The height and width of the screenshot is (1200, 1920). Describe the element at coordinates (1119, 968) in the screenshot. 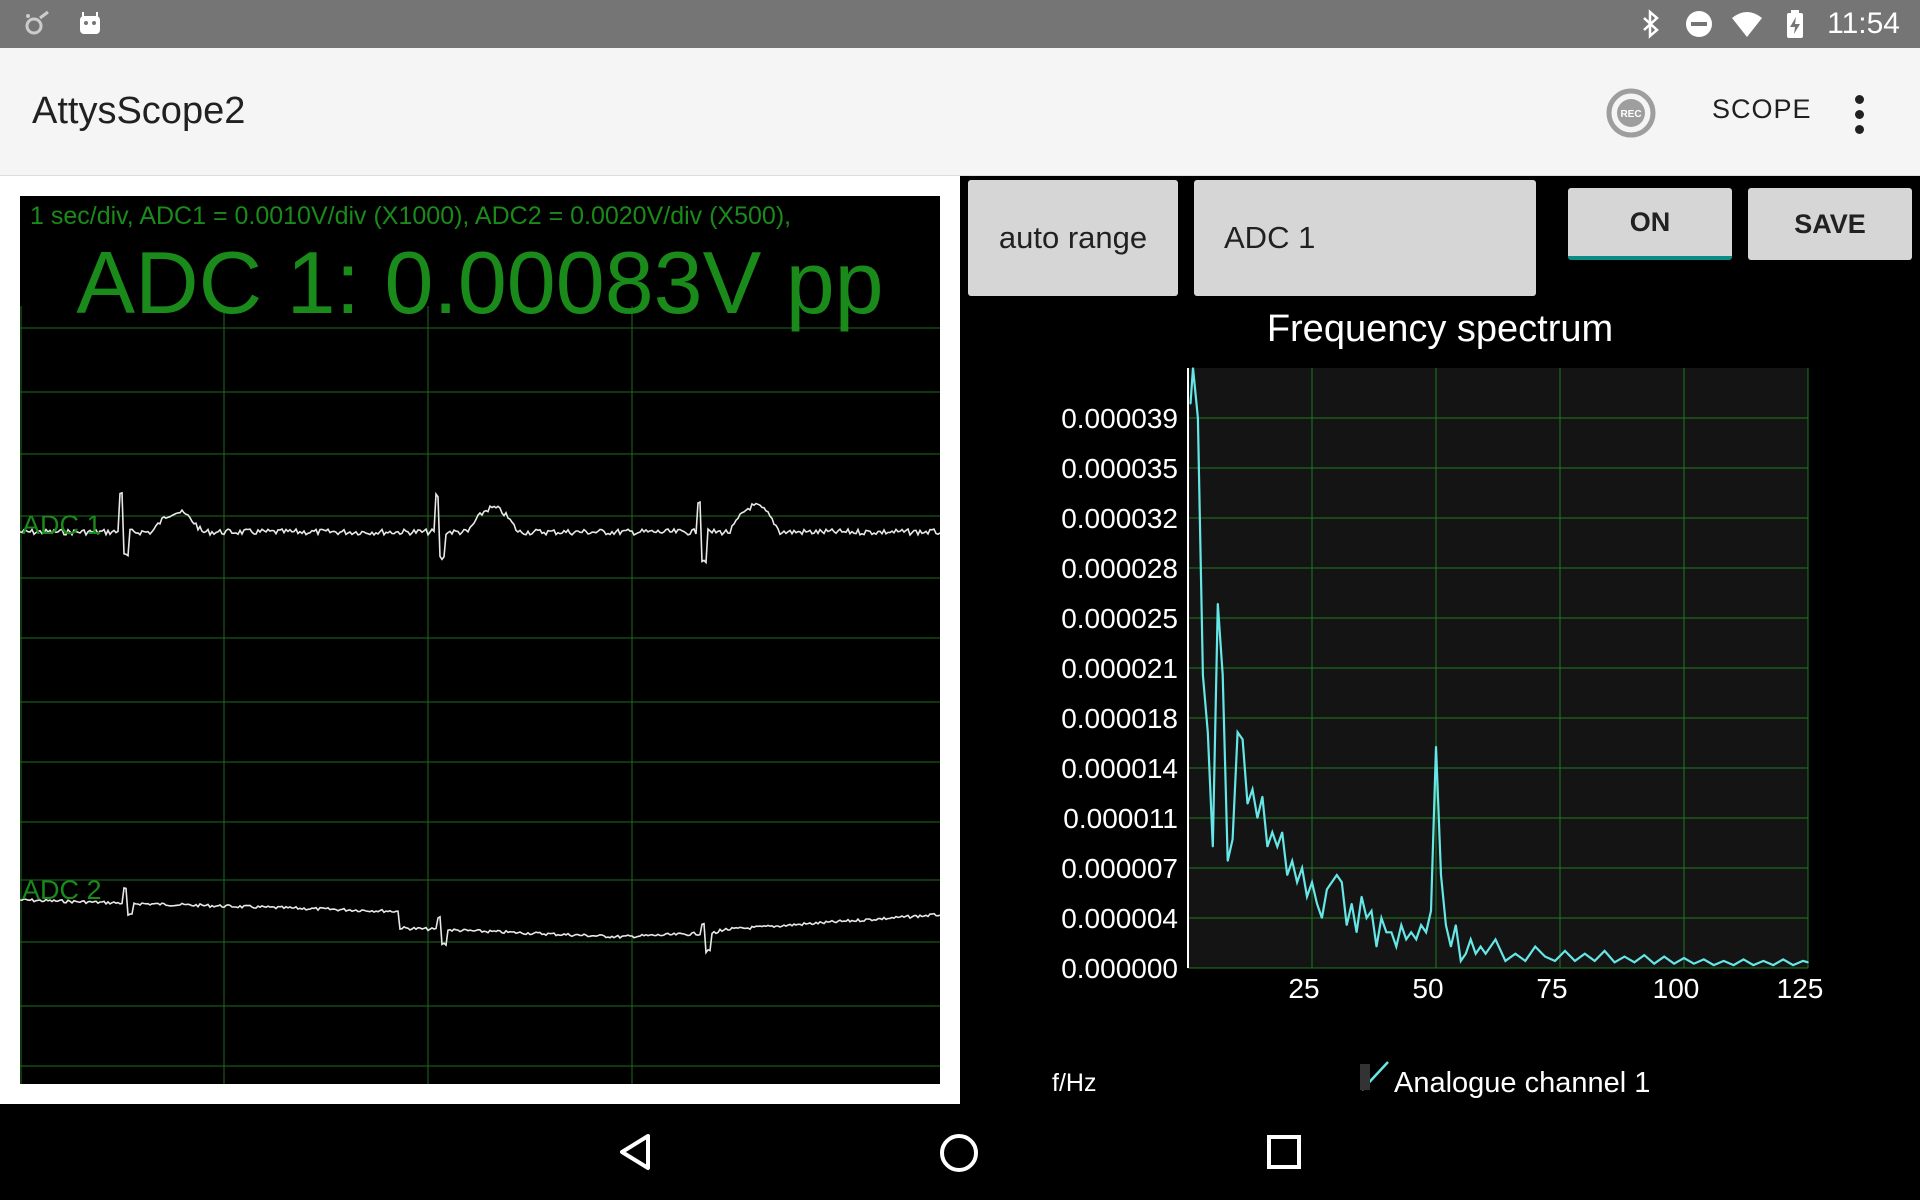

I see `y-tick-label: 0.000000` at that location.